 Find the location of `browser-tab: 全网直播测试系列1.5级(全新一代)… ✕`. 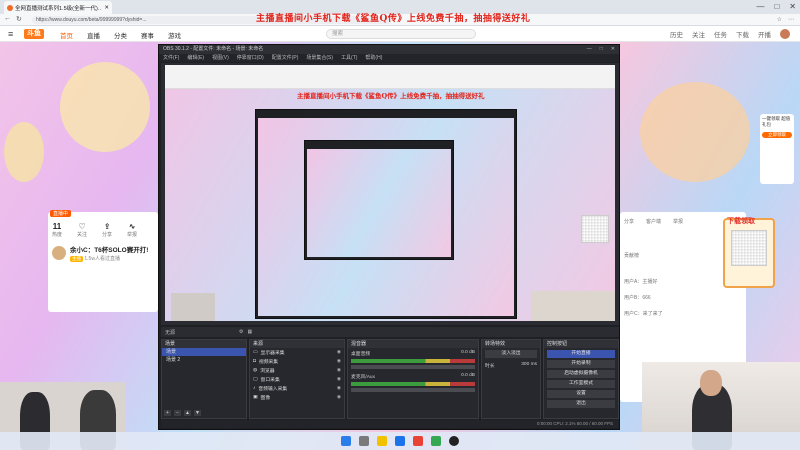

browser-tab: 全网直播测试系列1.5级(全新一代)… ✕ is located at coordinates (58, 7).